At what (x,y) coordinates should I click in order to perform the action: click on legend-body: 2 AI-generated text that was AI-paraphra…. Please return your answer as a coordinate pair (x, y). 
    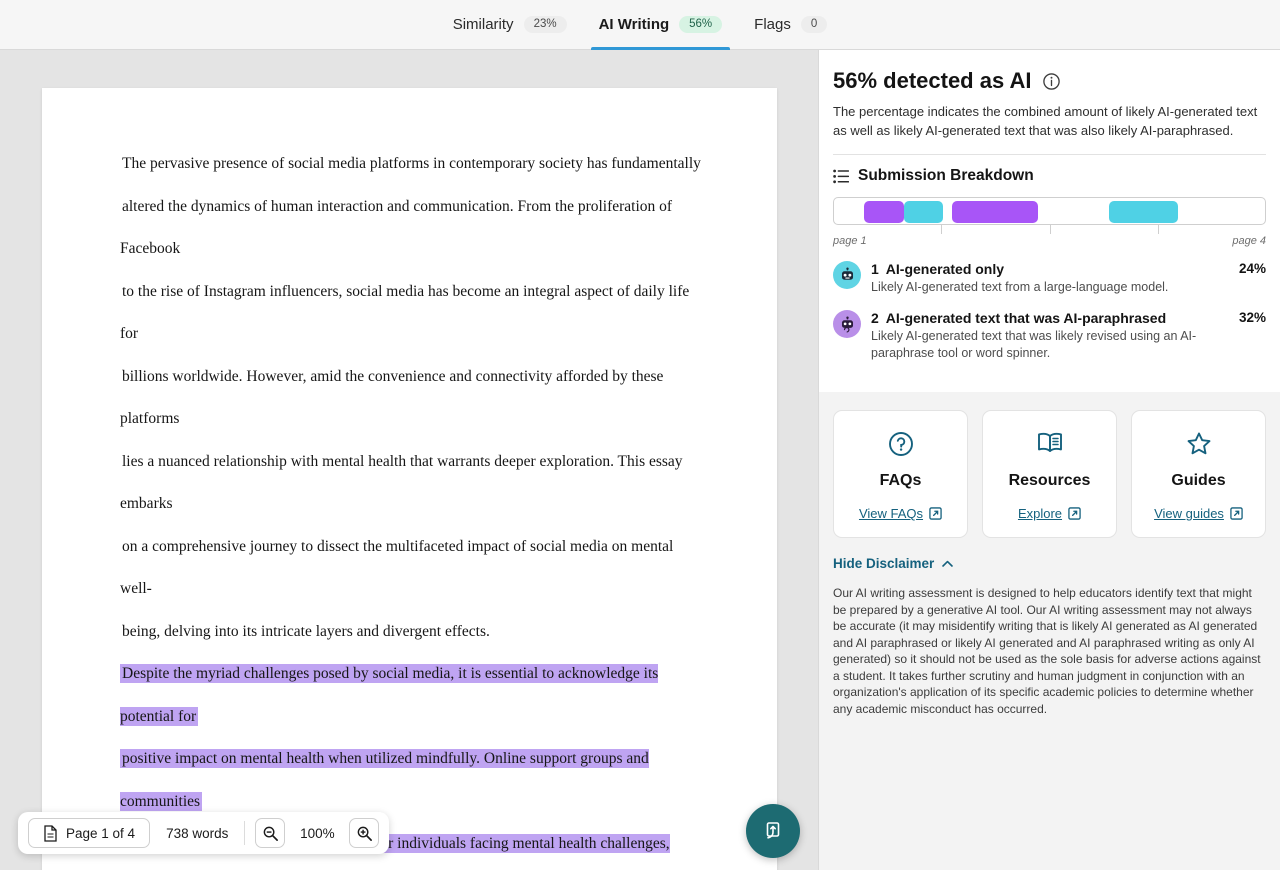
    Looking at the image, I should click on (1046, 336).